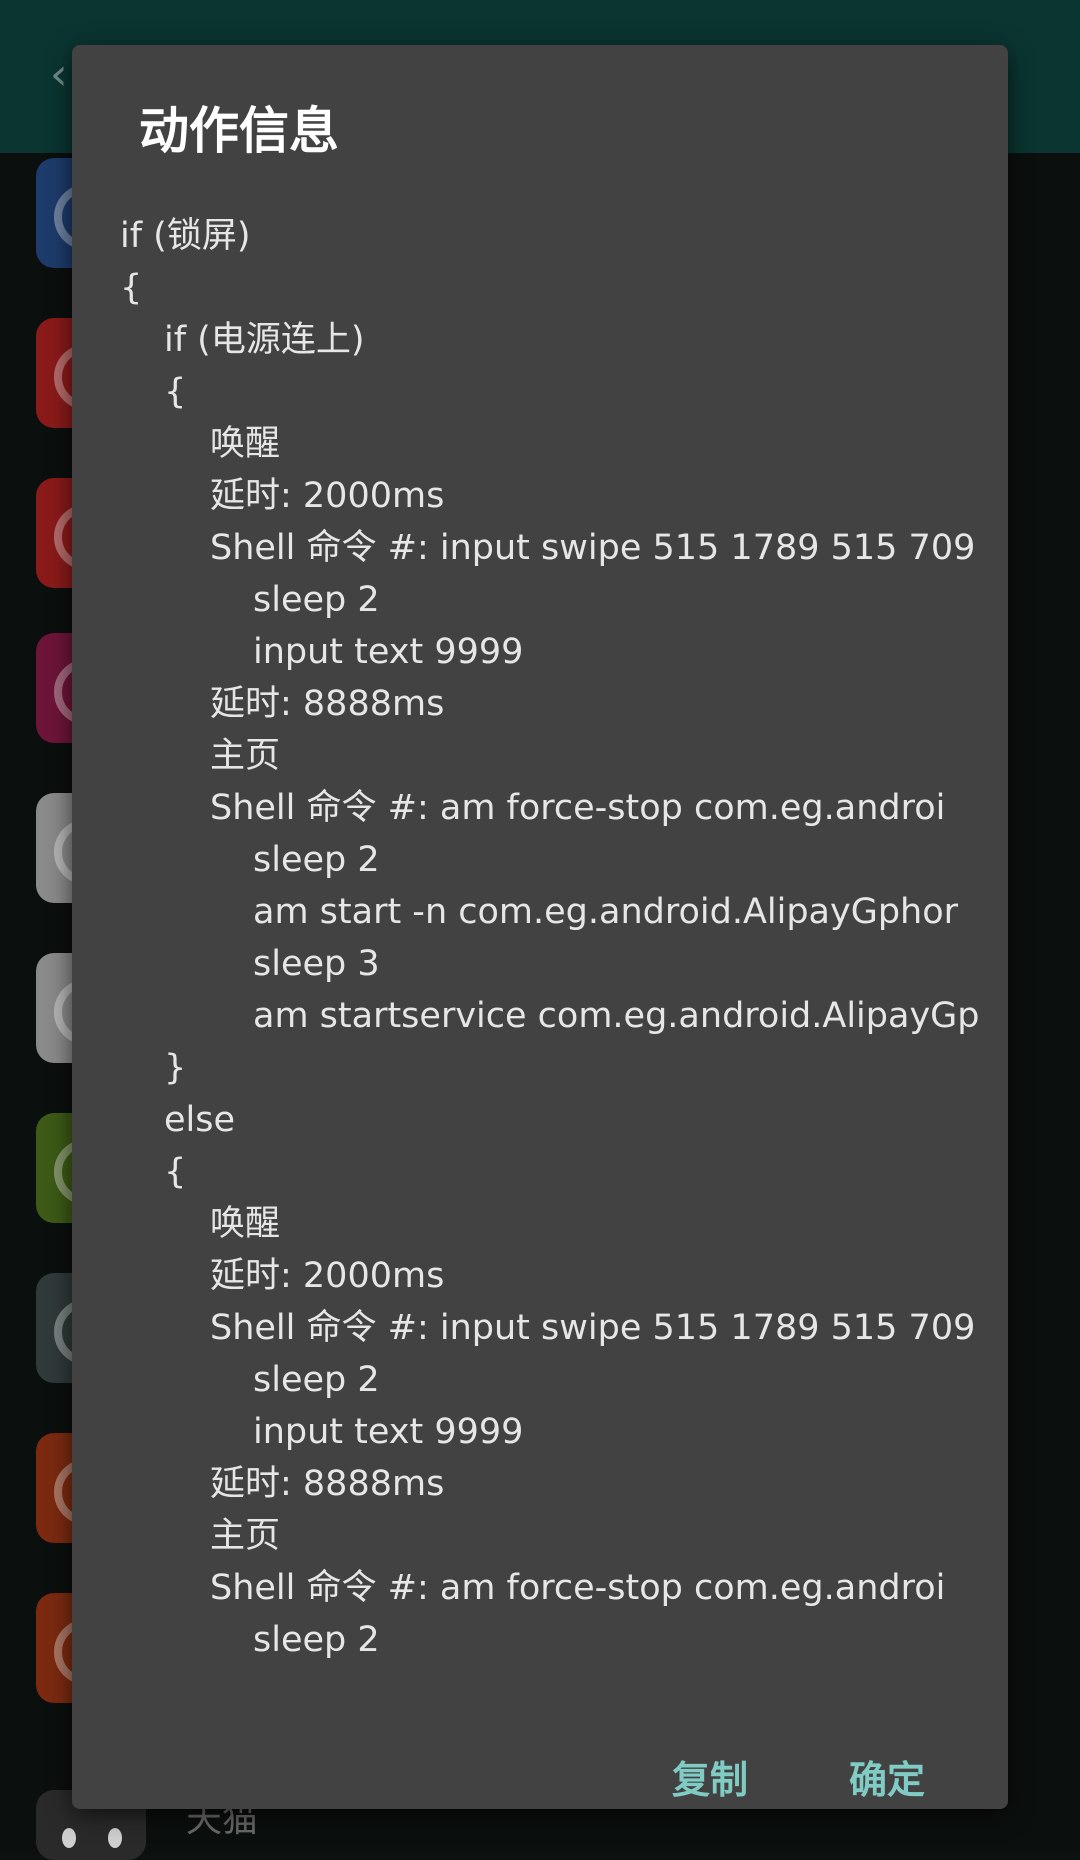 The image size is (1080, 1860). Describe the element at coordinates (606, 912) in the screenshot. I see `action-line: am start -n com.eg.android.AlipayGphor` at that location.